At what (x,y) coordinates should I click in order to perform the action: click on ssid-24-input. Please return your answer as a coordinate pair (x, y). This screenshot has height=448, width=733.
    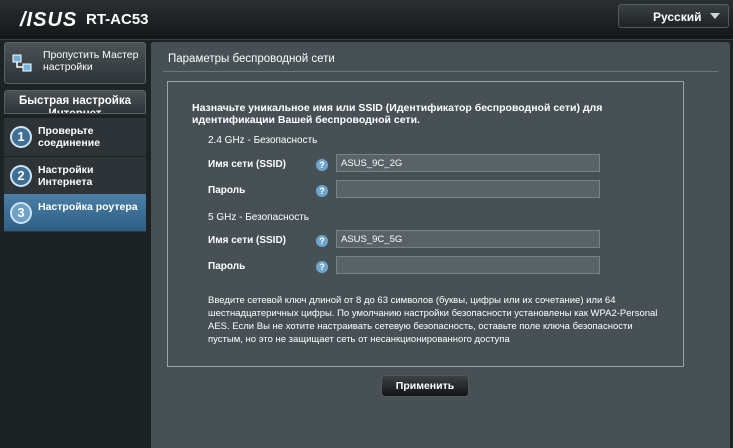
    Looking at the image, I should click on (468, 163).